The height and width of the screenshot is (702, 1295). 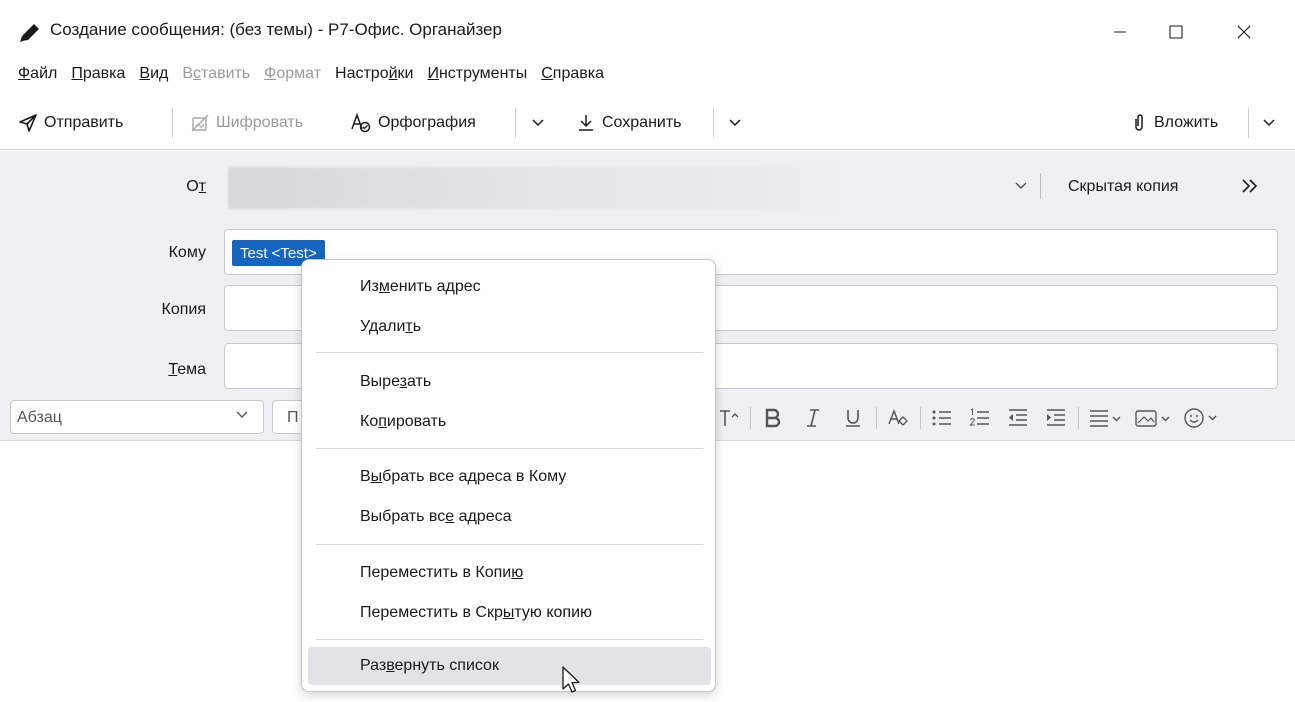 I want to click on bcc-button: Скрытая копия, so click(x=1123, y=187).